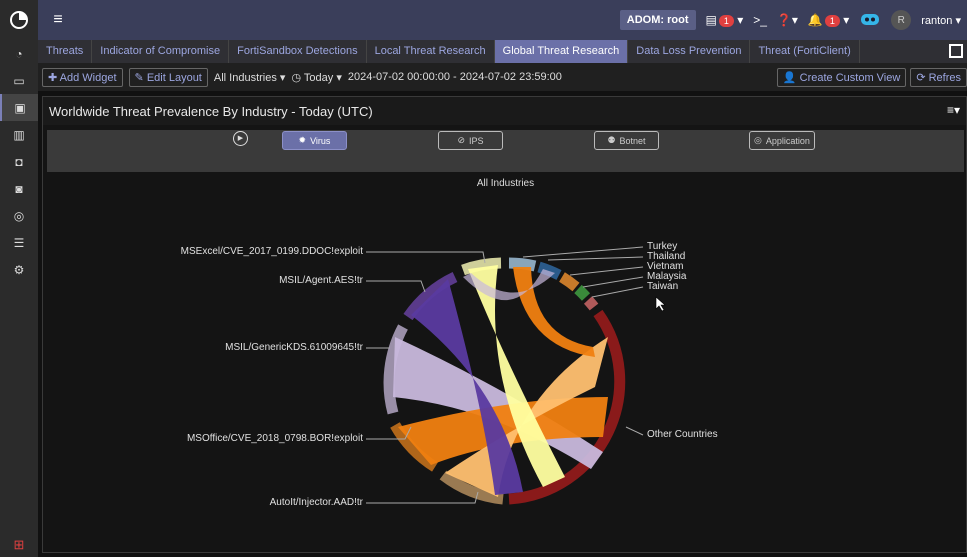 This screenshot has width=967, height=557. What do you see at coordinates (617, 292) in the screenshot?
I see `leader-taiwan` at bounding box center [617, 292].